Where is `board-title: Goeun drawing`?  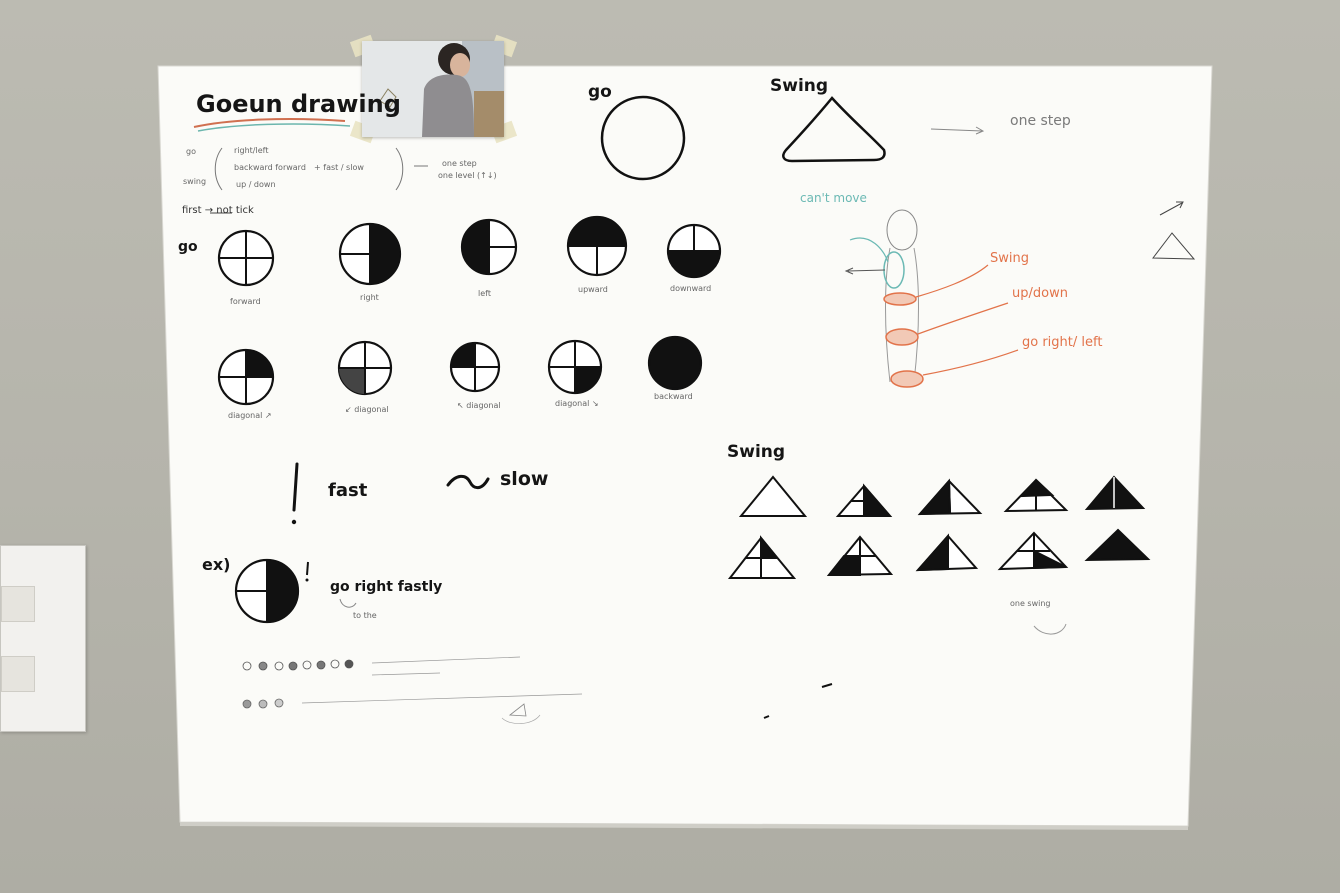
board-title: Goeun drawing is located at coordinates (298, 104).